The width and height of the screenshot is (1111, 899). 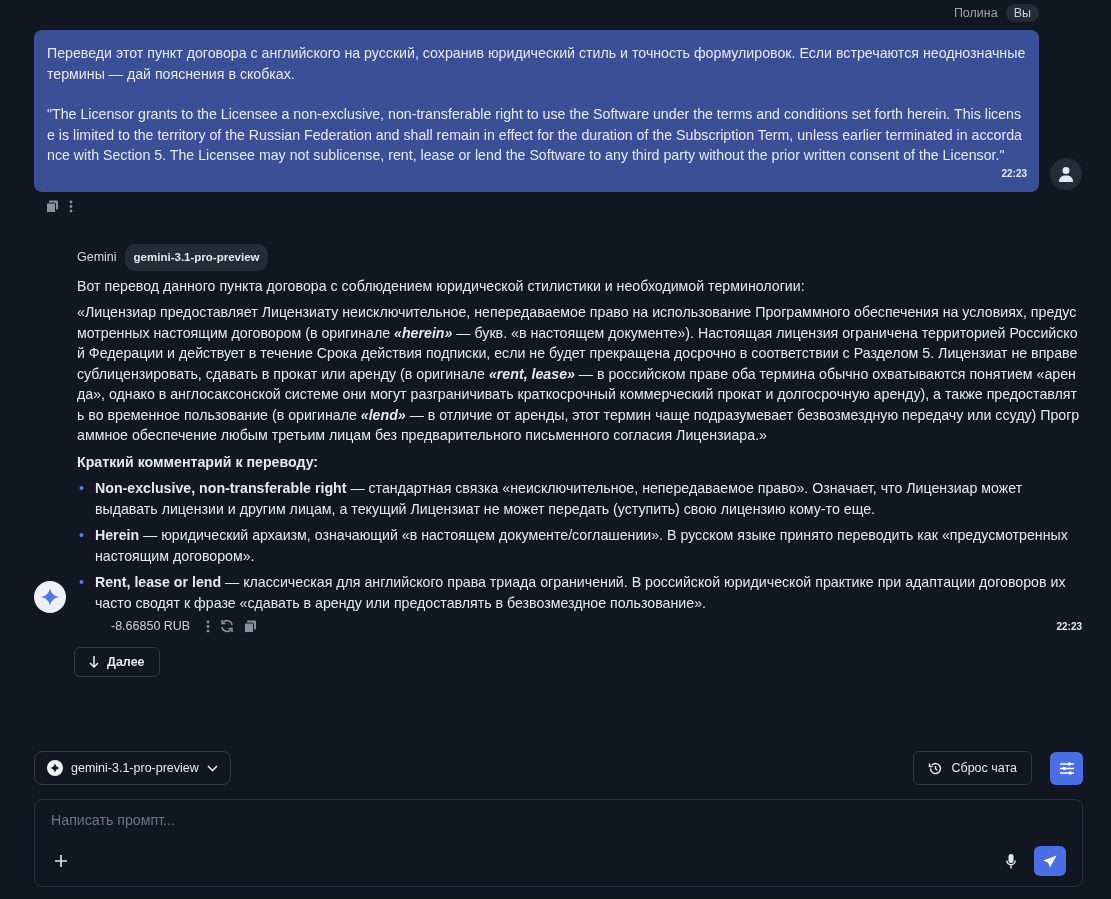 I want to click on send-icon, so click(x=1050, y=861).